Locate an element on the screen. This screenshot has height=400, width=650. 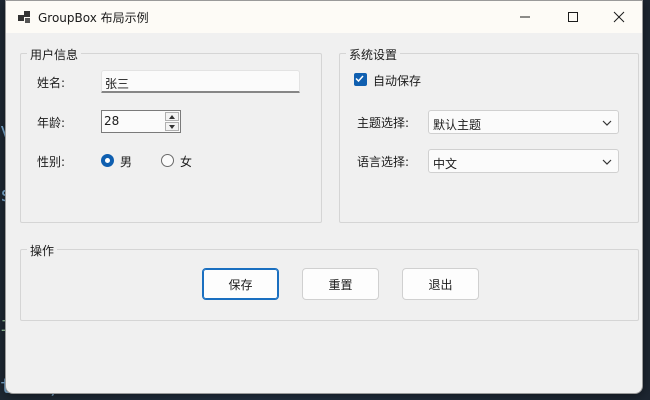
name-label: 姓名: is located at coordinates (51, 83).